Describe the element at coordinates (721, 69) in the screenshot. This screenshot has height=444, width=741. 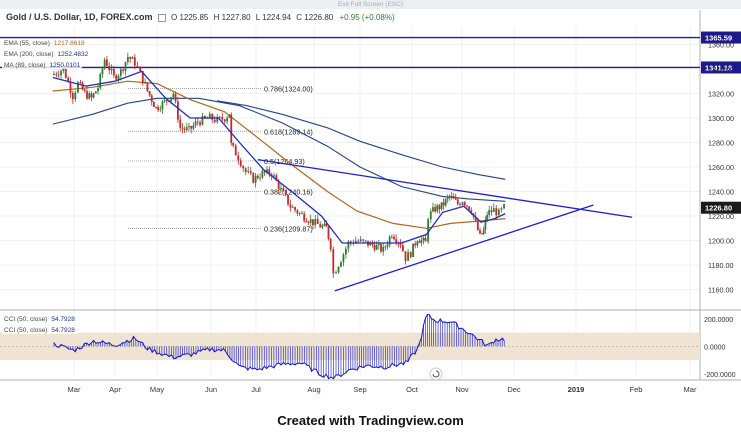
I see `price-axis-tick: 1340.00` at that location.